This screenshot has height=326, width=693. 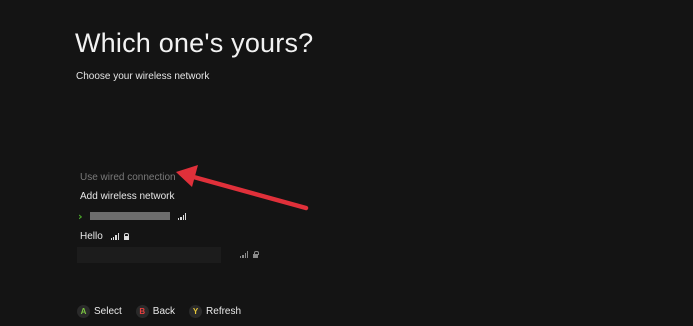 I want to click on chevron-right-icon: ›, so click(x=80, y=216).